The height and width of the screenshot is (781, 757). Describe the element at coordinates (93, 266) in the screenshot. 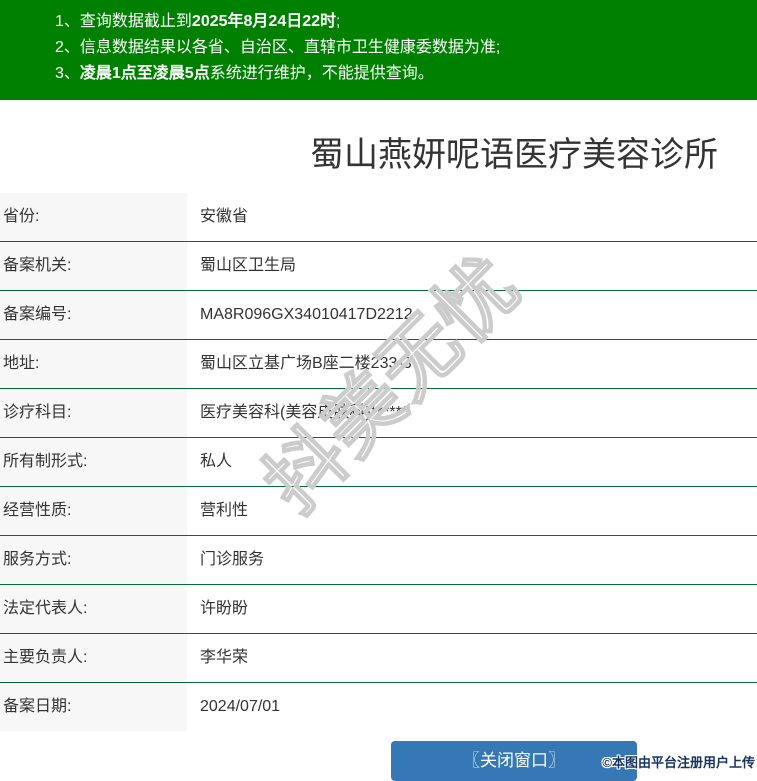

I see `record-label: 备案机关:` at that location.